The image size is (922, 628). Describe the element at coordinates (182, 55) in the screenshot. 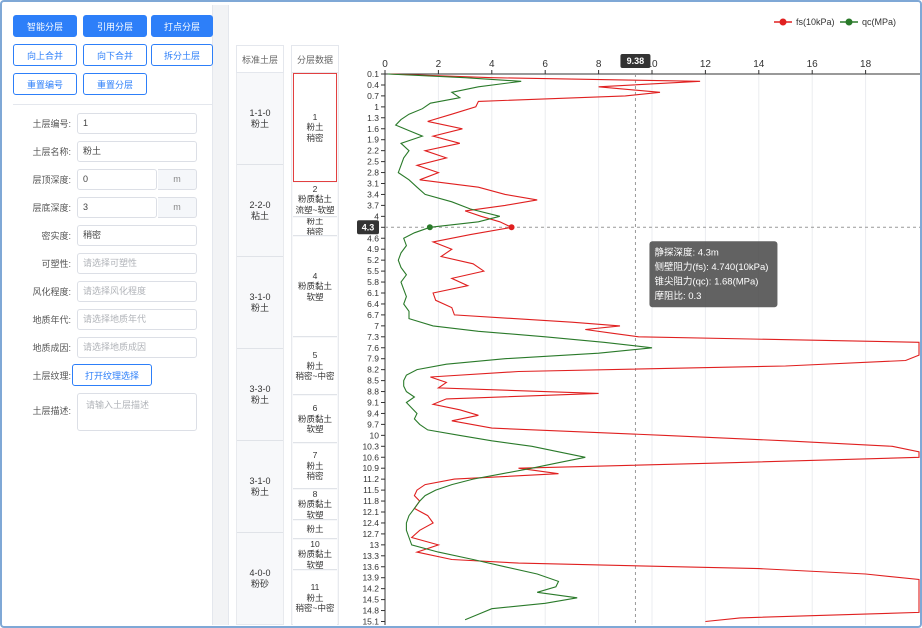

I see `split-layer-button: 拆分土层` at that location.